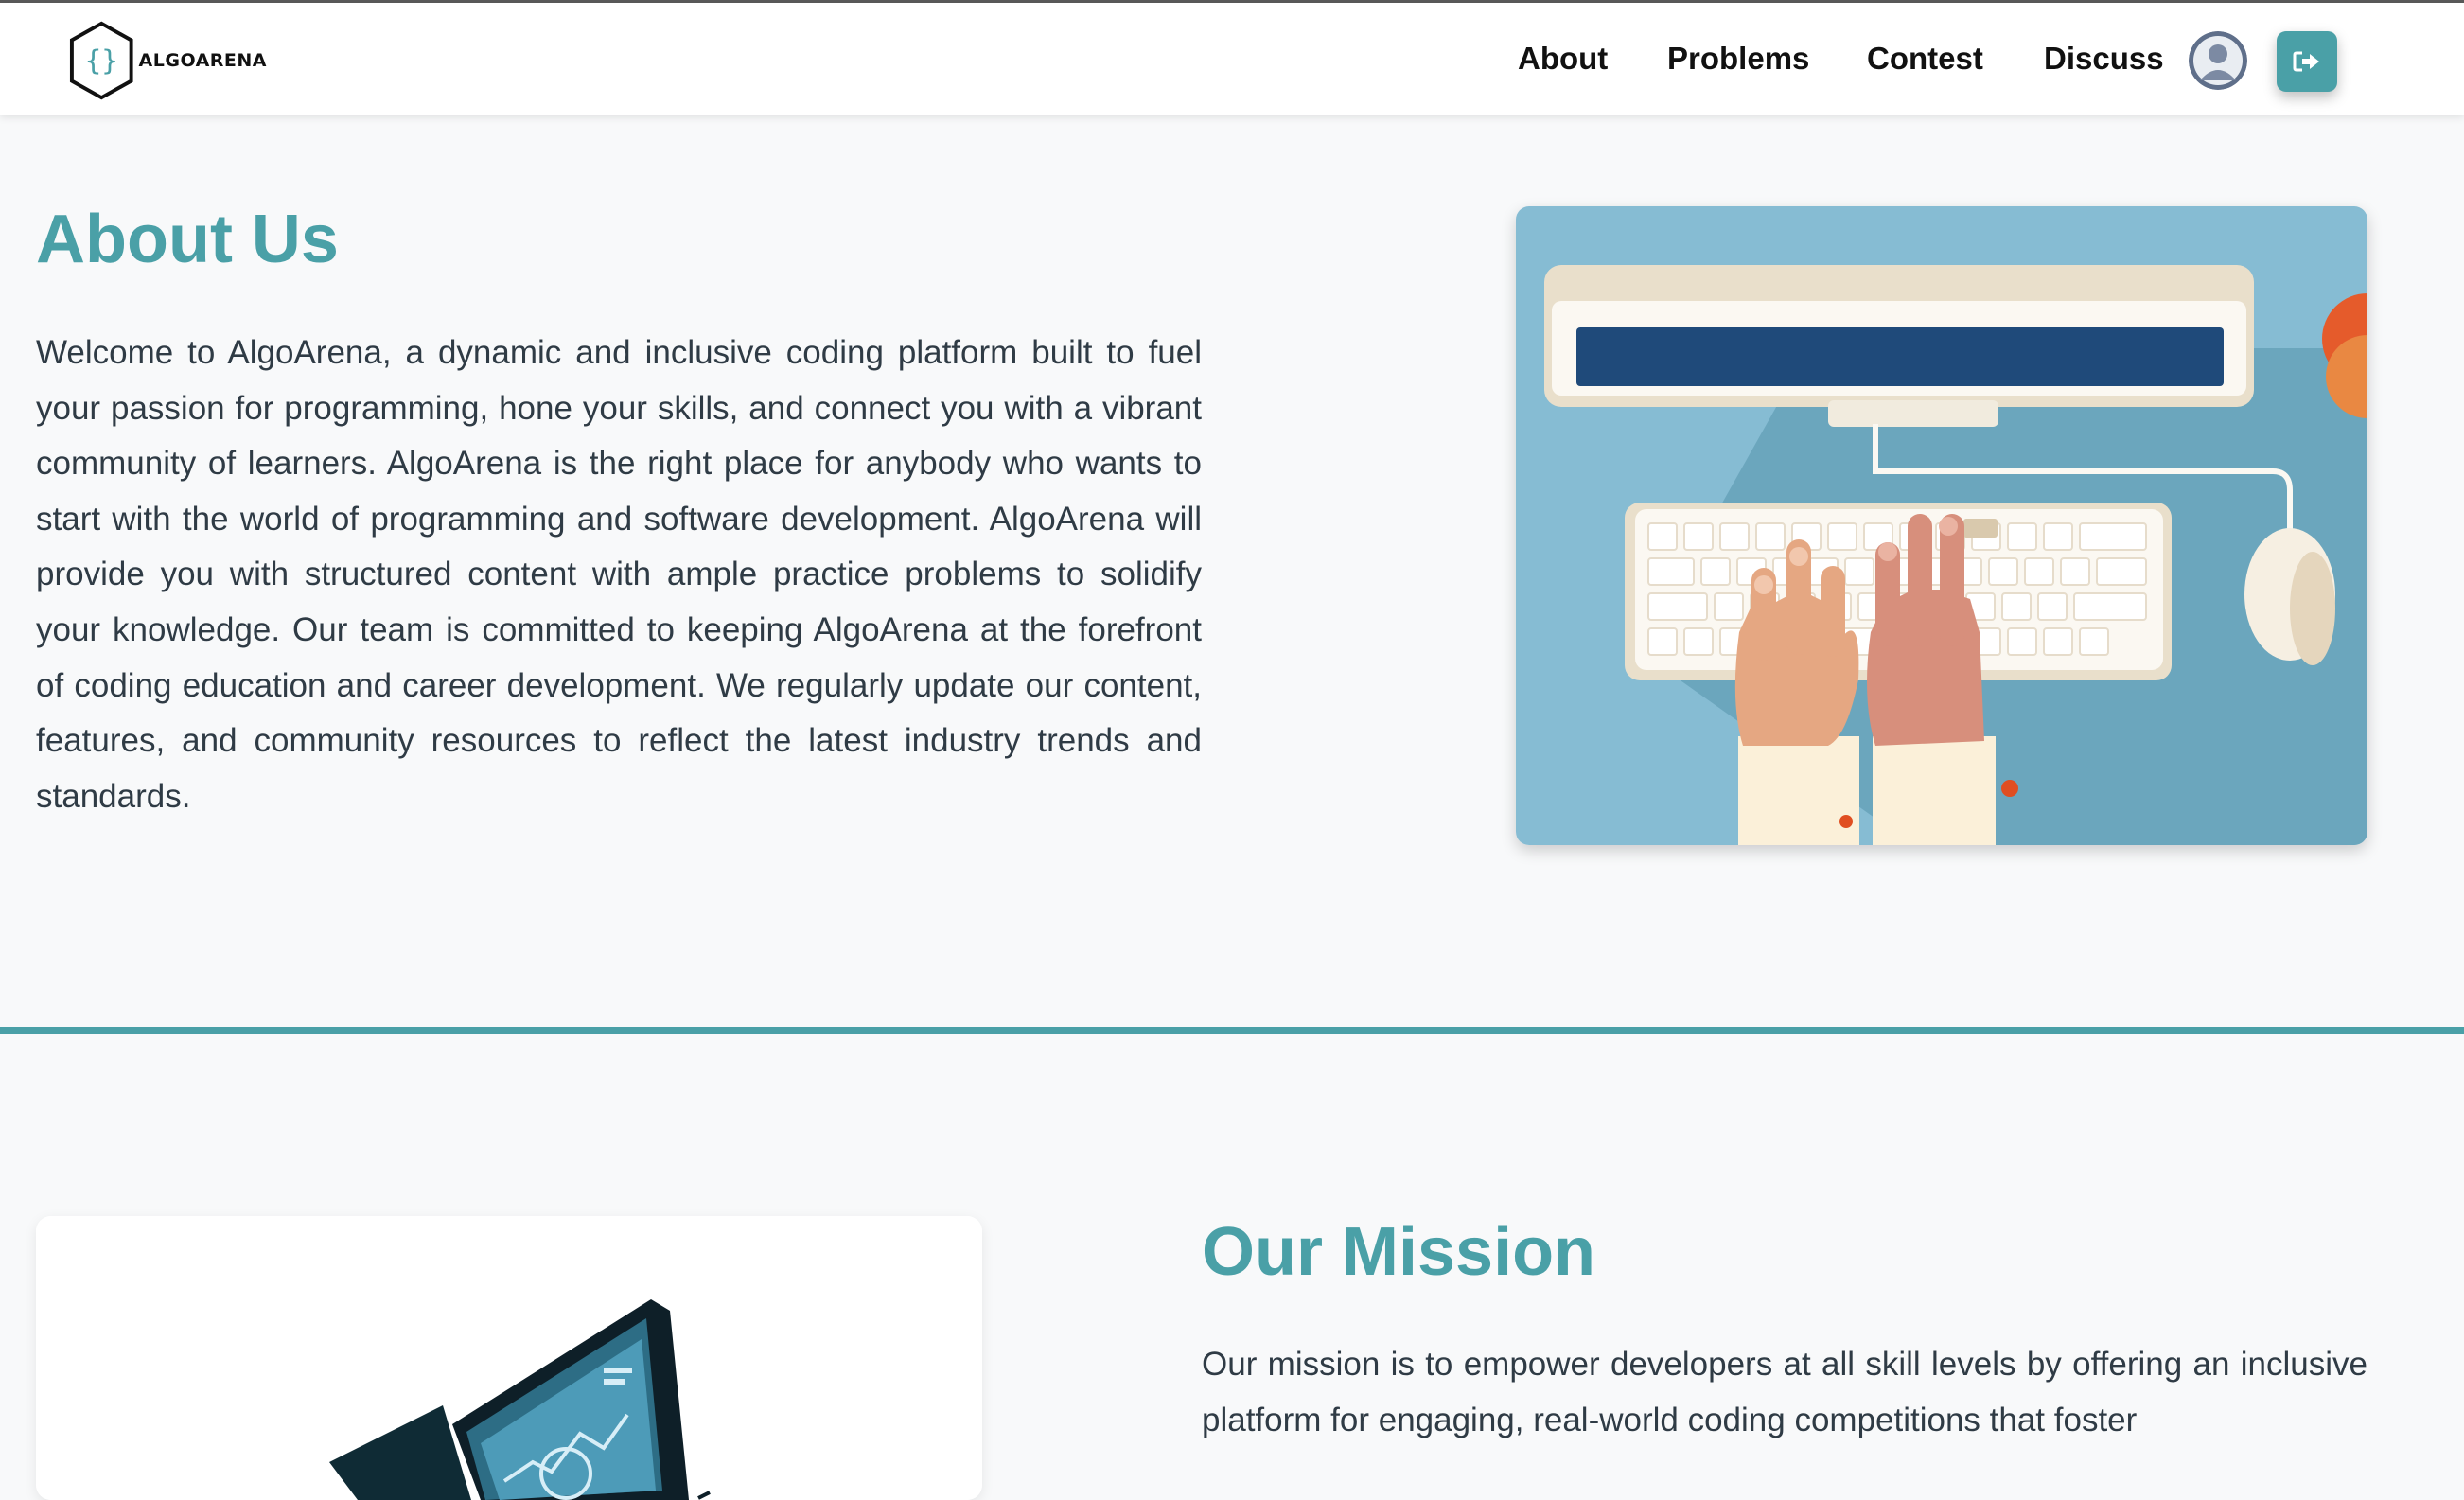 This screenshot has height=1500, width=2464. What do you see at coordinates (1738, 59) in the screenshot?
I see `nav-problems-link: Problems` at bounding box center [1738, 59].